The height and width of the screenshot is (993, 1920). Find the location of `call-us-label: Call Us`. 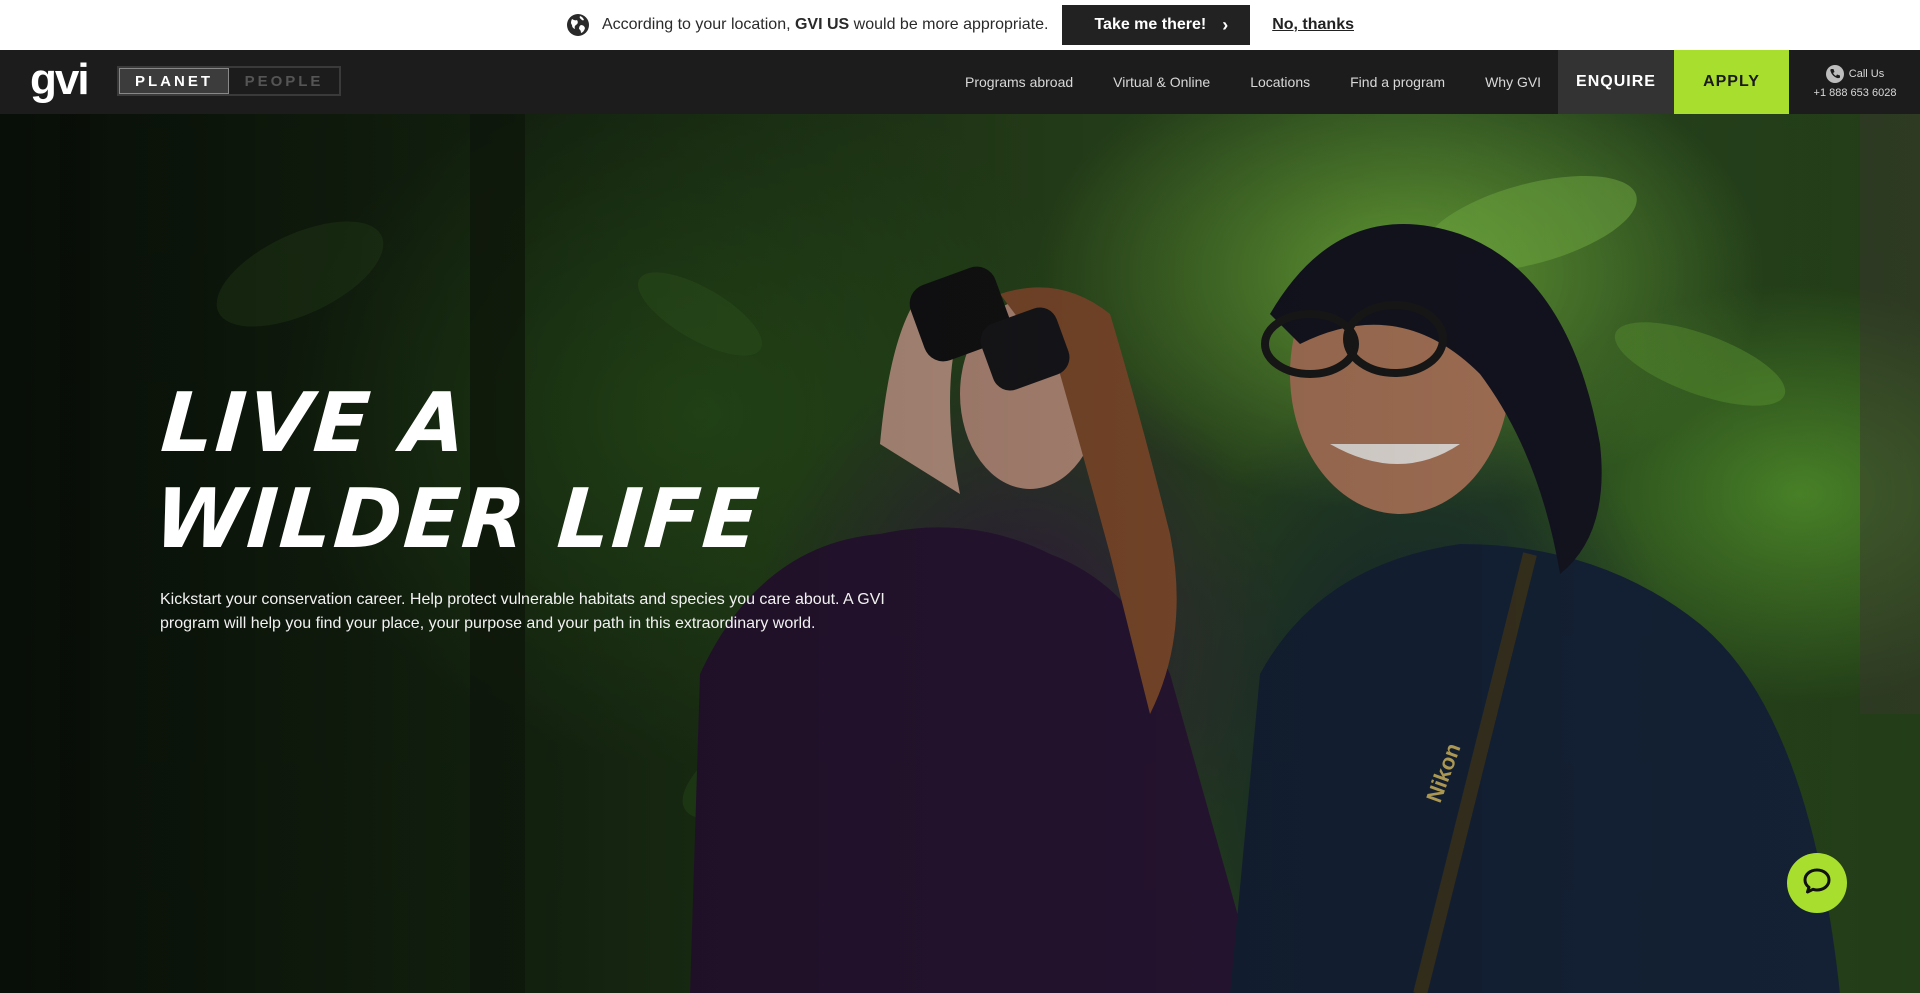

call-us-label: Call Us is located at coordinates (1866, 74).